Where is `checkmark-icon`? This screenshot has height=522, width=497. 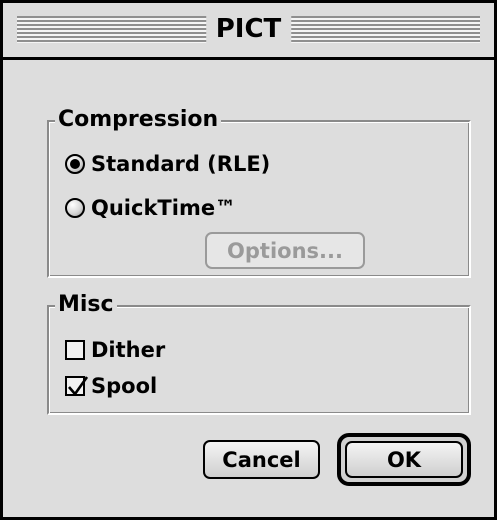
checkmark-icon is located at coordinates (76, 386).